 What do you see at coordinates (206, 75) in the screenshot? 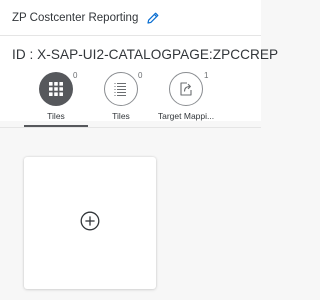
I see `tab-count: 1` at bounding box center [206, 75].